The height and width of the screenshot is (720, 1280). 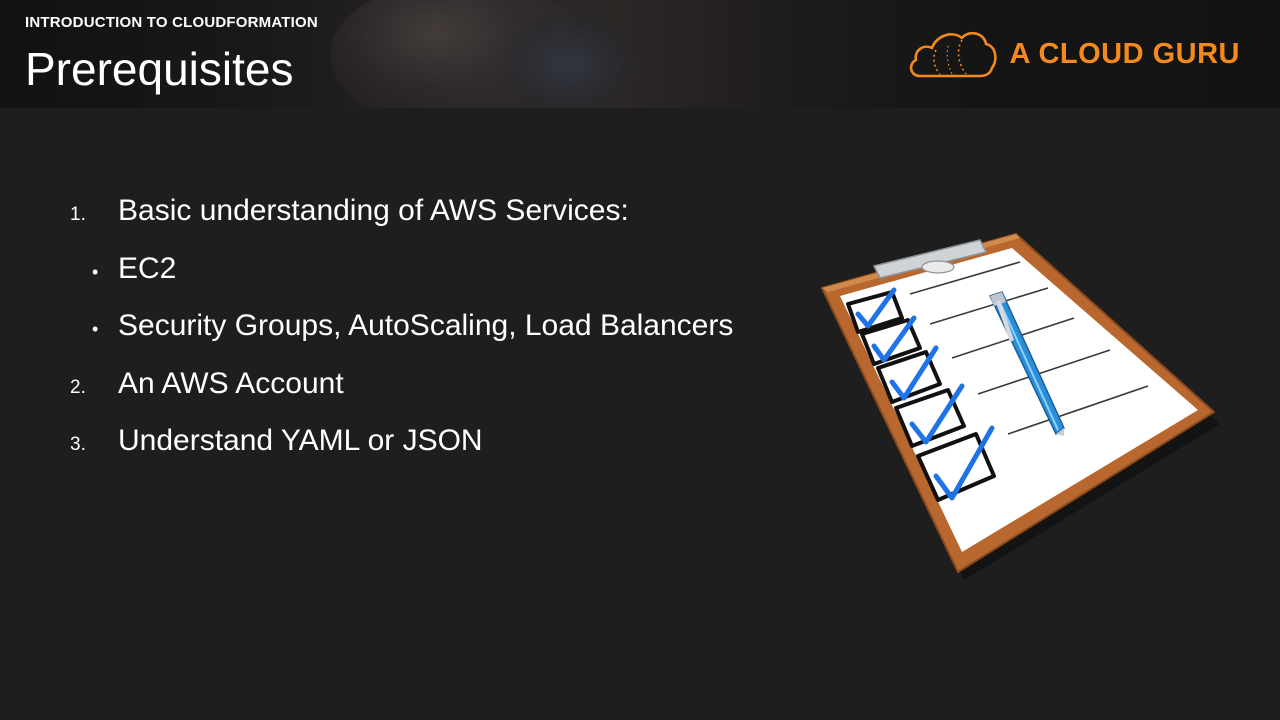 What do you see at coordinates (401, 396) in the screenshot?
I see `list-item: 2. An AWS Account` at bounding box center [401, 396].